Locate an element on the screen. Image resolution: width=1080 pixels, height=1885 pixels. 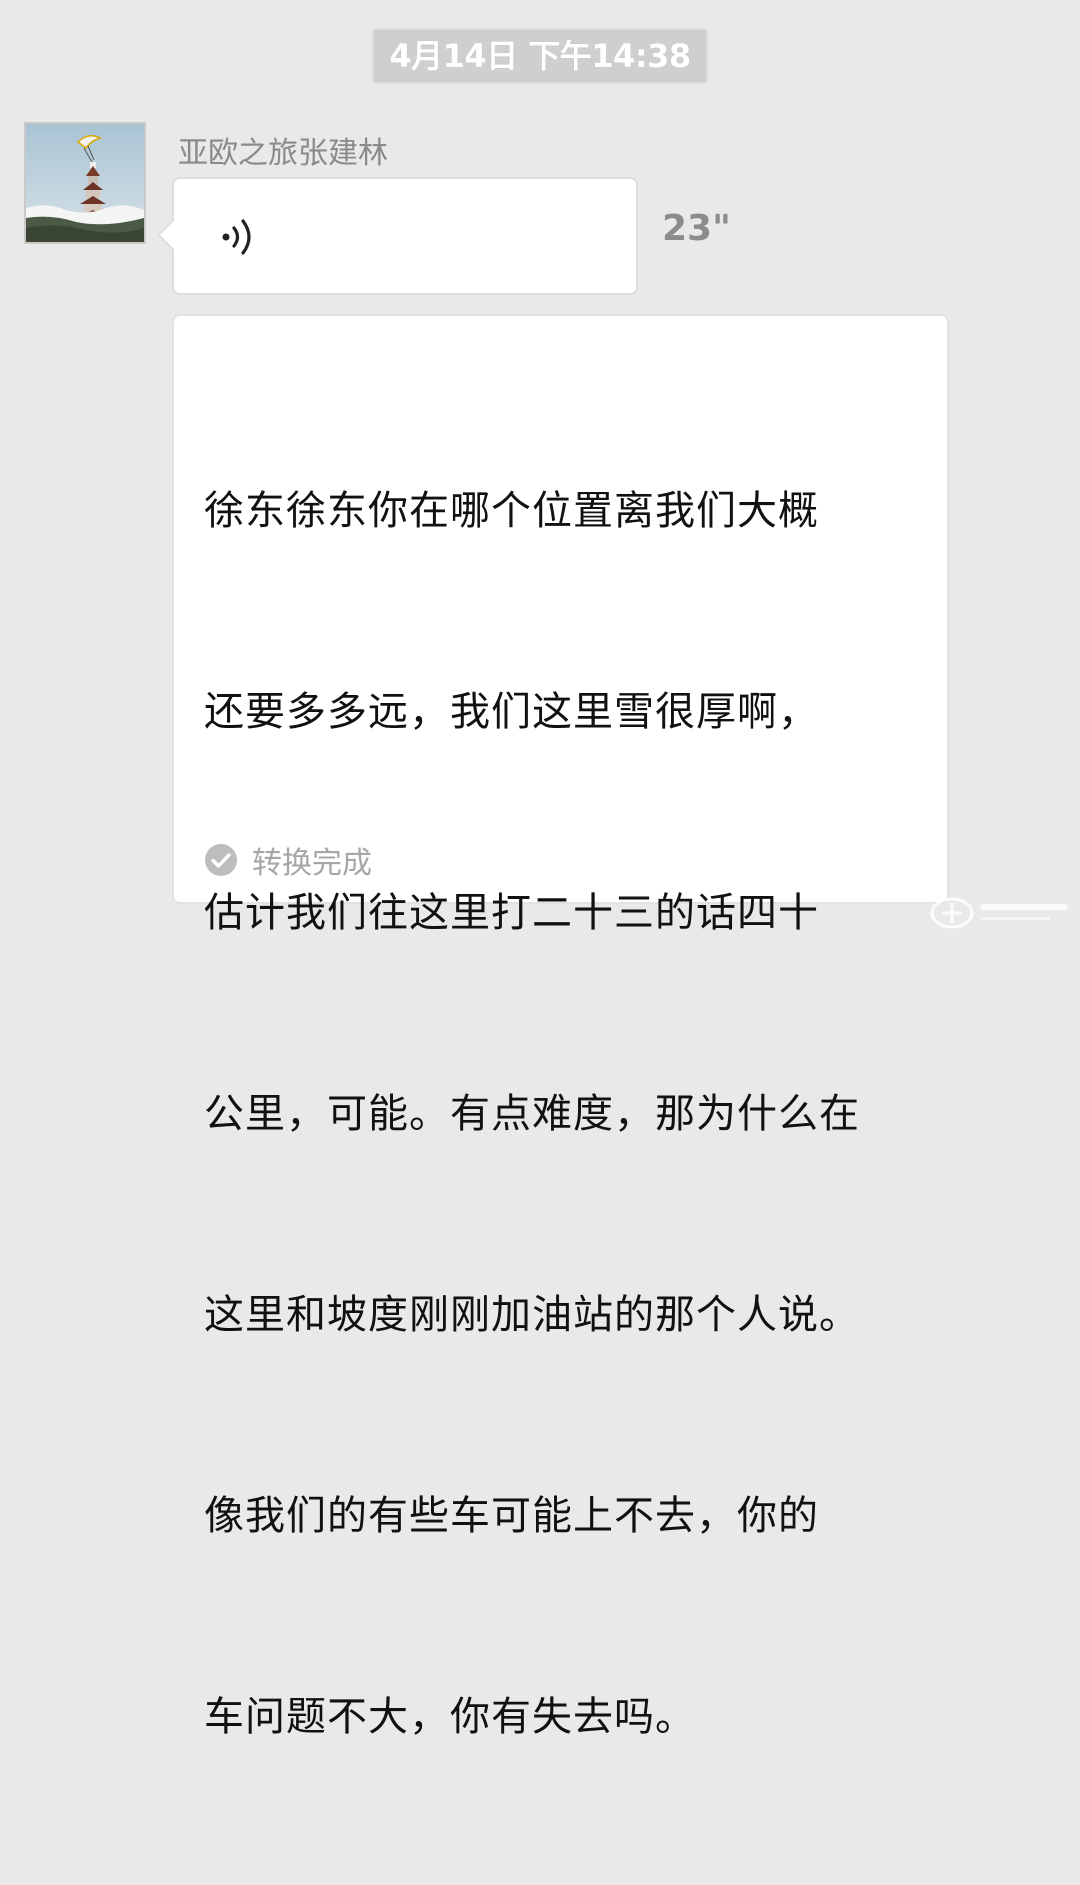
bubble-tail is located at coordinates (167, 235).